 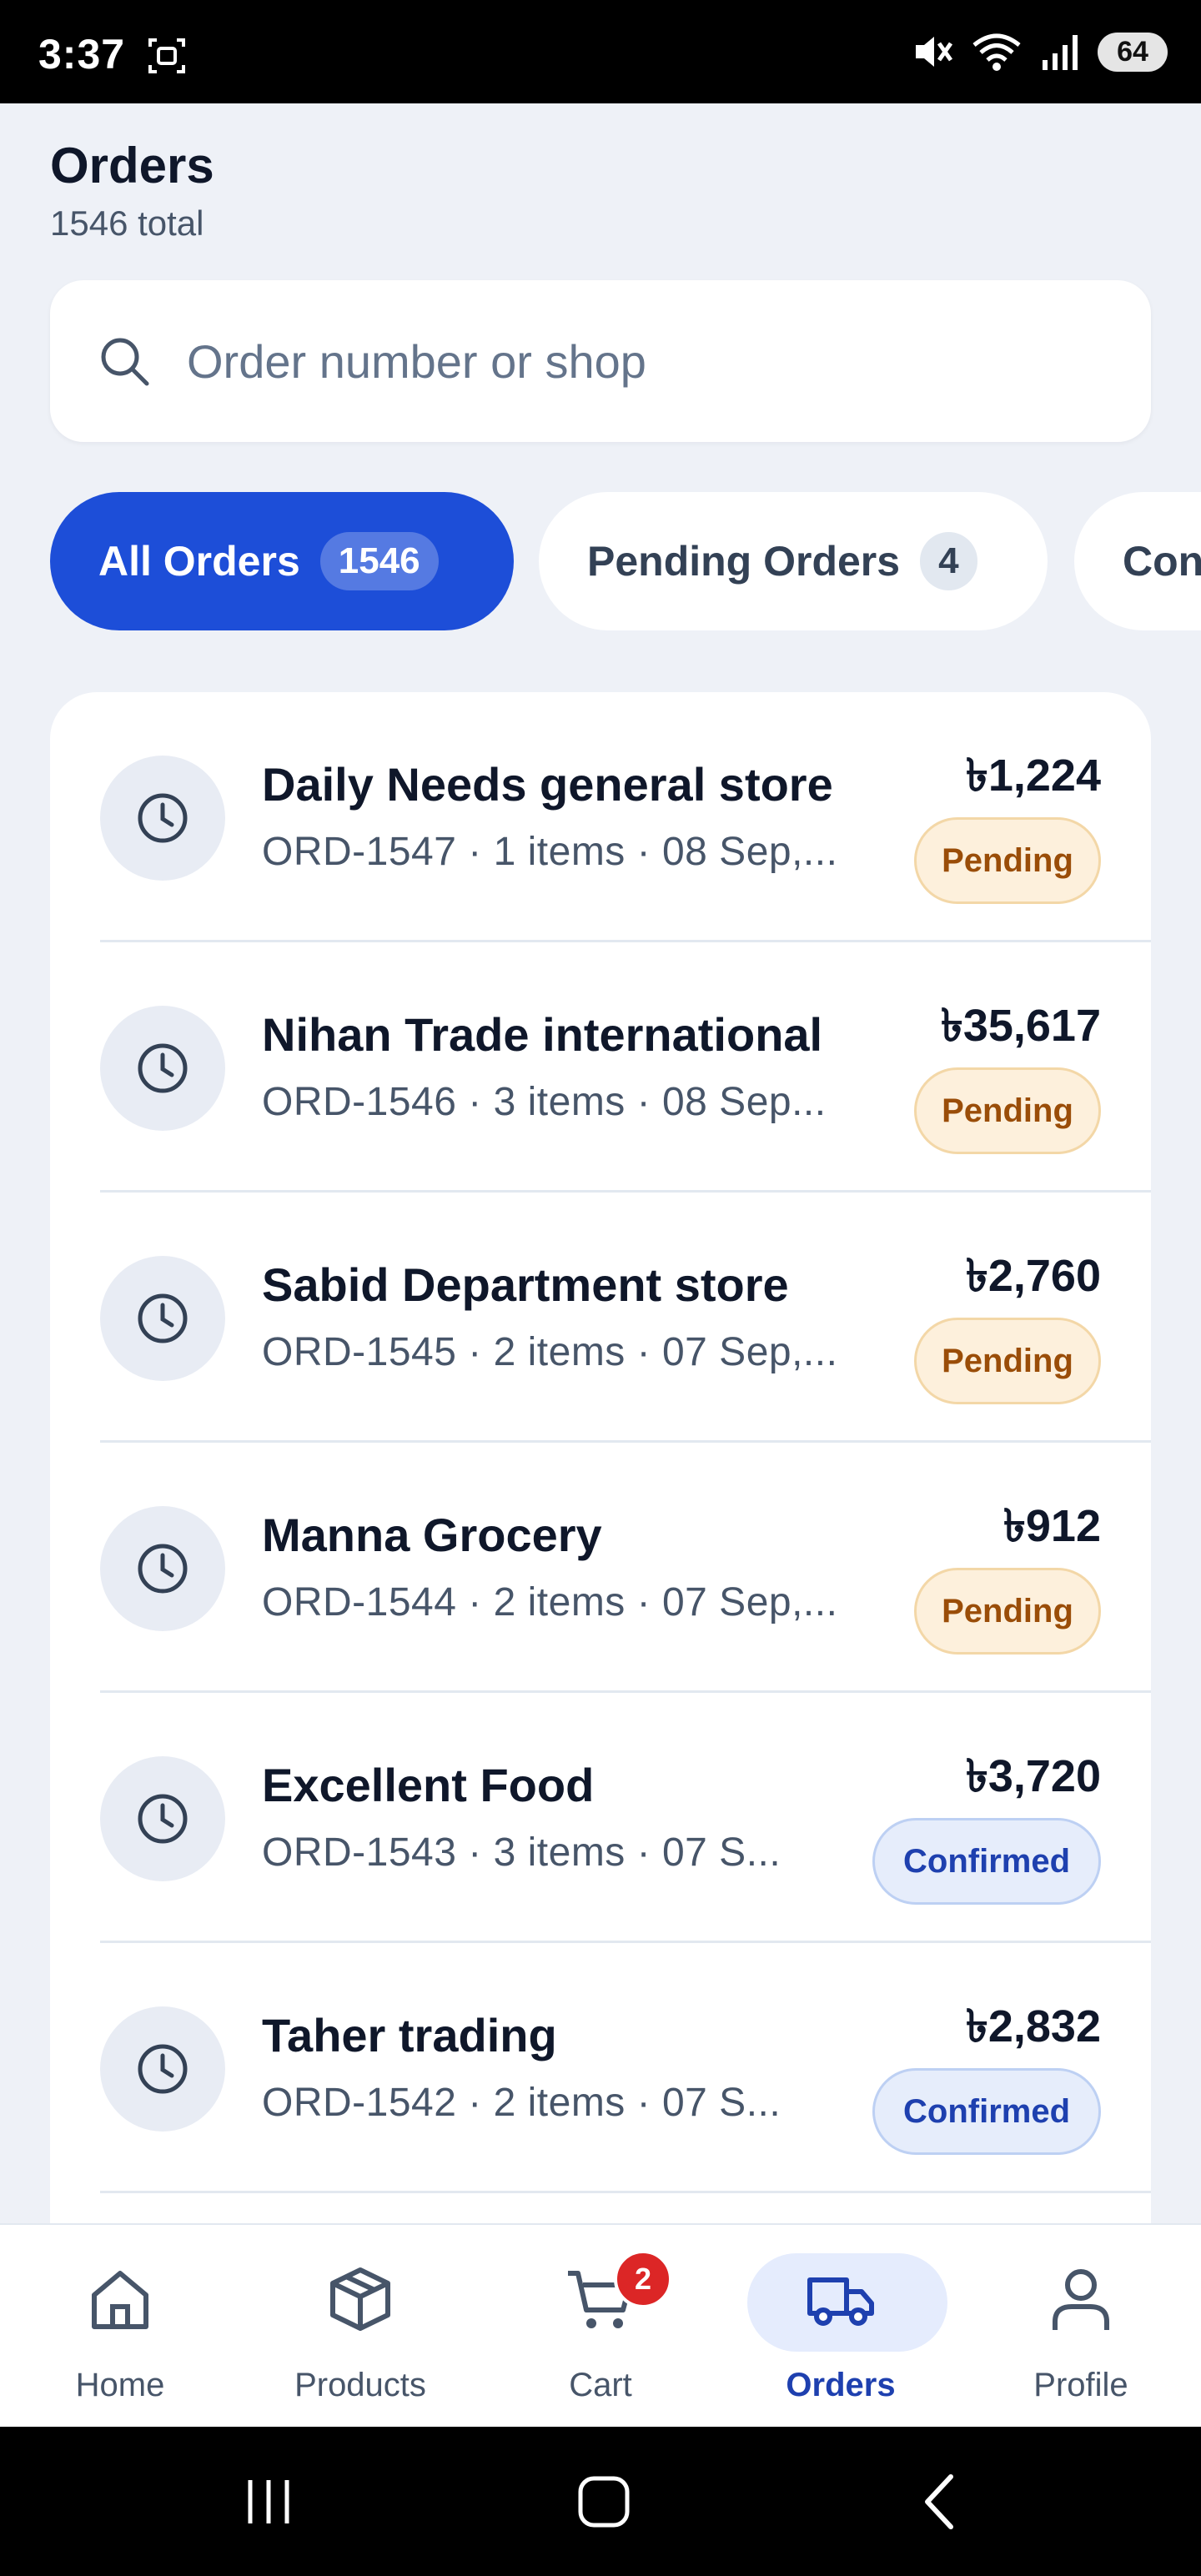 I want to click on nav-label: Profile, so click(x=1080, y=2385).